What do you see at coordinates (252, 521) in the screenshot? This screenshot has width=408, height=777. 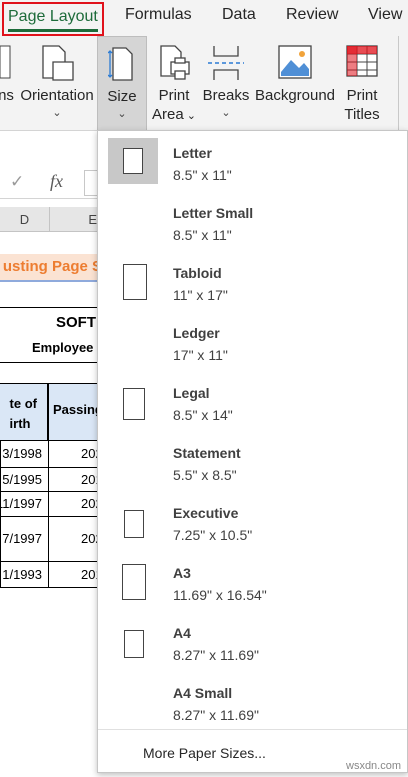 I see `paper-size-executive: Executive 7.25" x 10.5"` at bounding box center [252, 521].